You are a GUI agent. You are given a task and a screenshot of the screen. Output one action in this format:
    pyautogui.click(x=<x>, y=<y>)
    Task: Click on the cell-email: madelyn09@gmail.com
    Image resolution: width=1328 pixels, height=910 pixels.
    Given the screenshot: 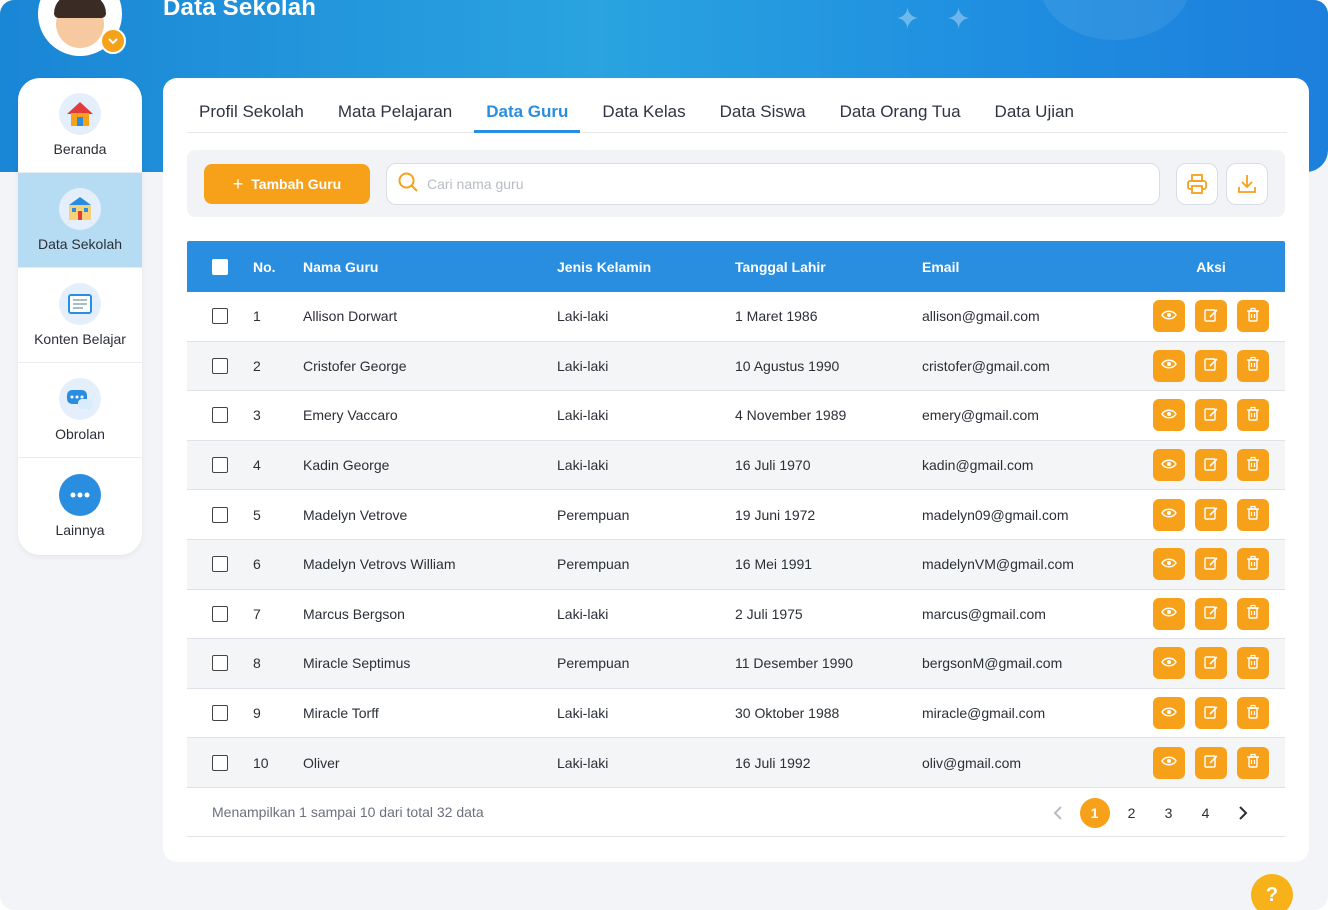 What is the action you would take?
    pyautogui.click(x=995, y=514)
    